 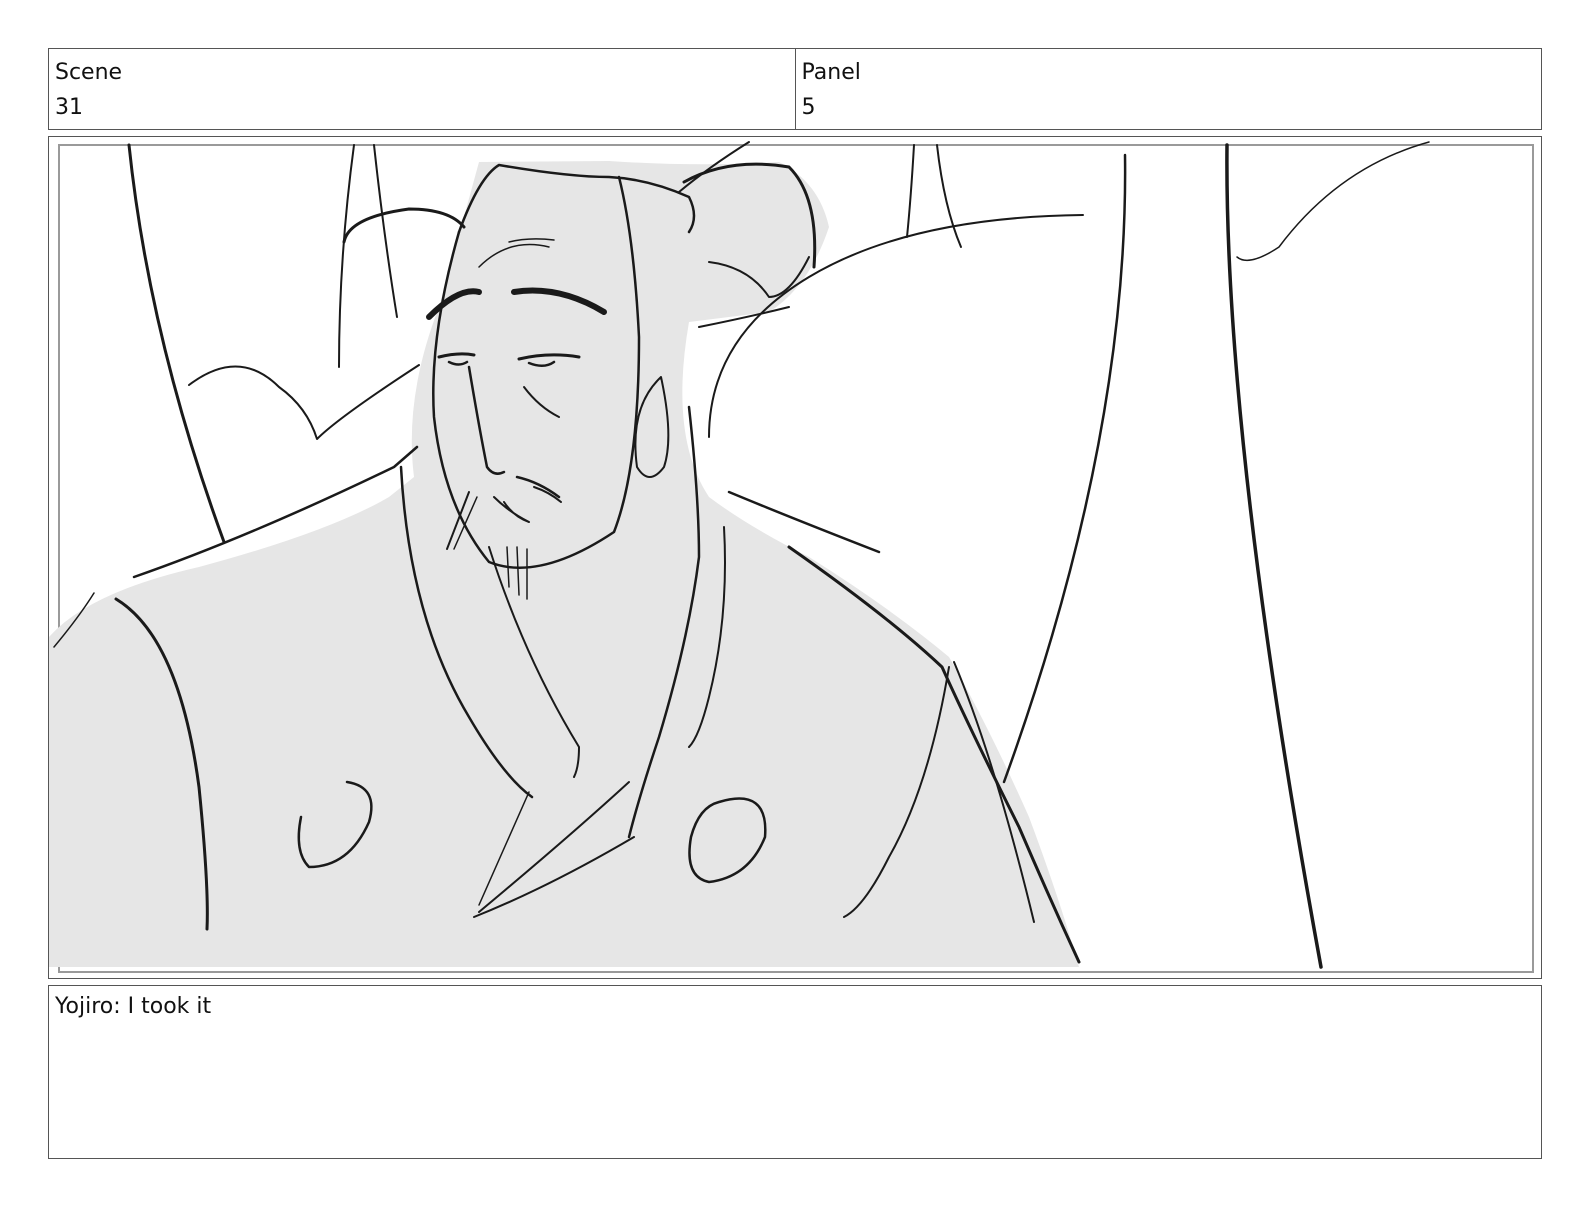 I want to click on panel-label: Panel, so click(x=831, y=72).